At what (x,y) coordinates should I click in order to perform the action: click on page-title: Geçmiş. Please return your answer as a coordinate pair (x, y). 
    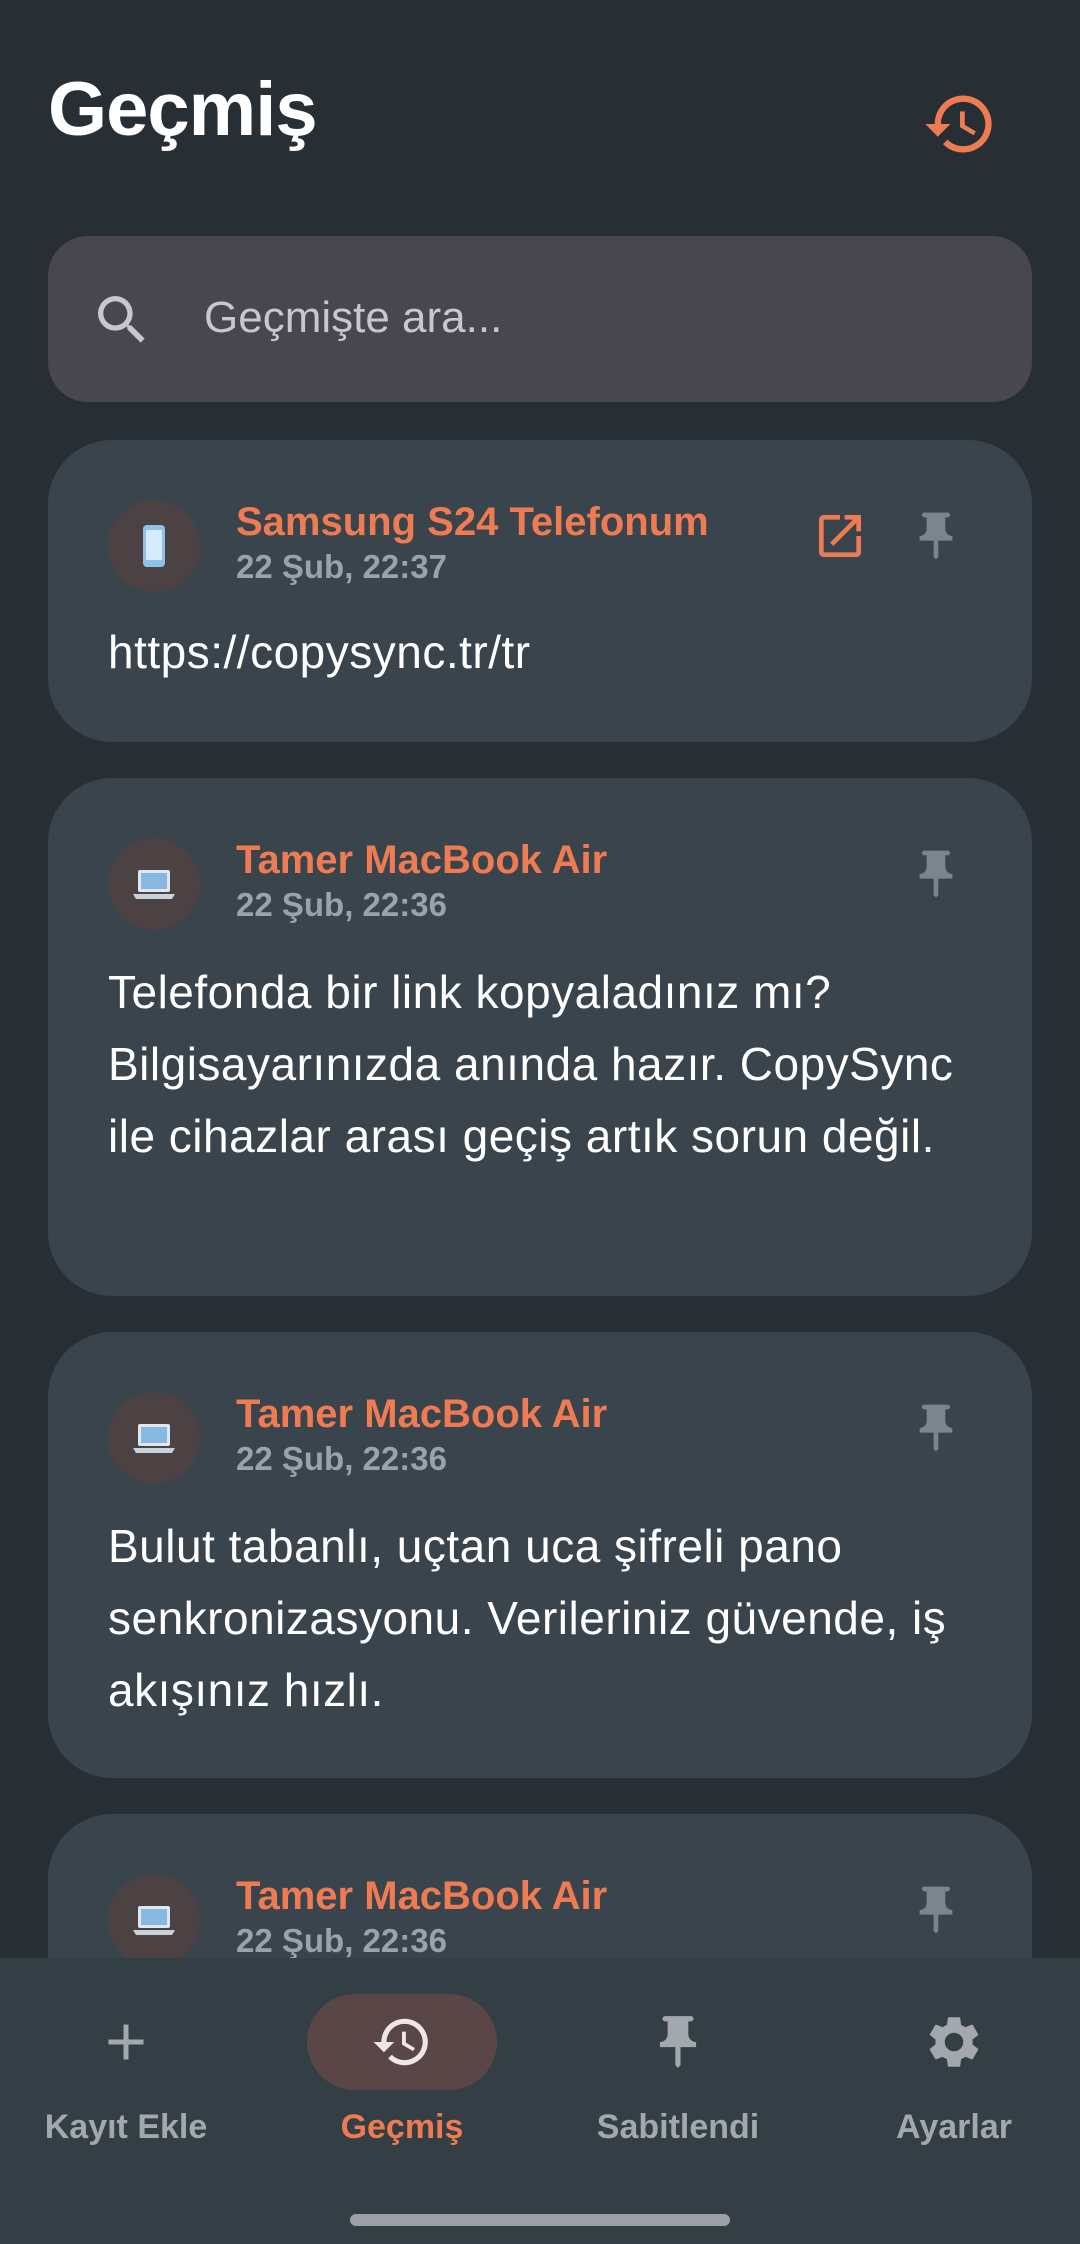
    Looking at the image, I should click on (183, 109).